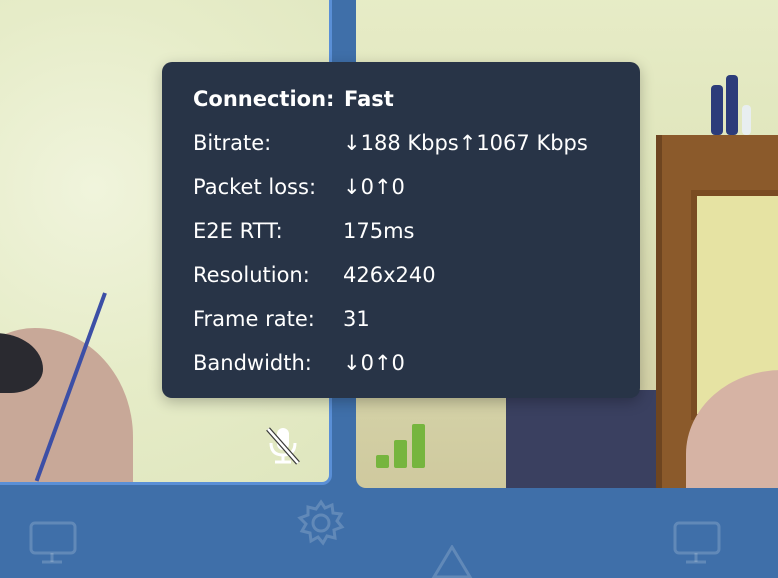 This screenshot has height=578, width=778. I want to click on stat-label: E2E RTT:, so click(238, 231).